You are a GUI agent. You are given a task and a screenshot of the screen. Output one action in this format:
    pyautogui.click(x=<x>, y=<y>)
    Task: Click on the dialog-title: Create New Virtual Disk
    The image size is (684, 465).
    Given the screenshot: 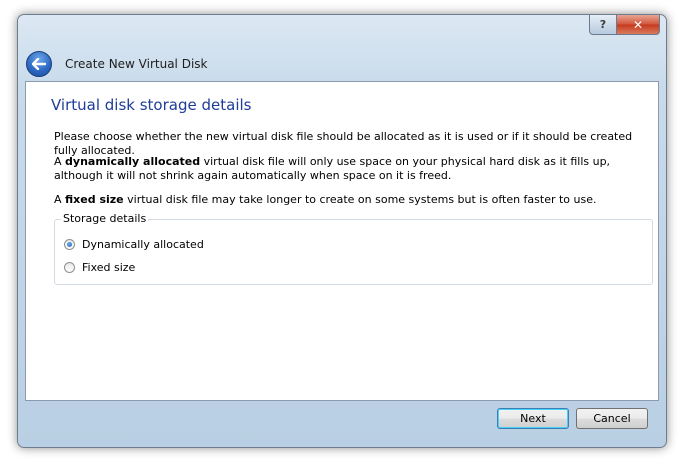 What is the action you would take?
    pyautogui.click(x=136, y=64)
    